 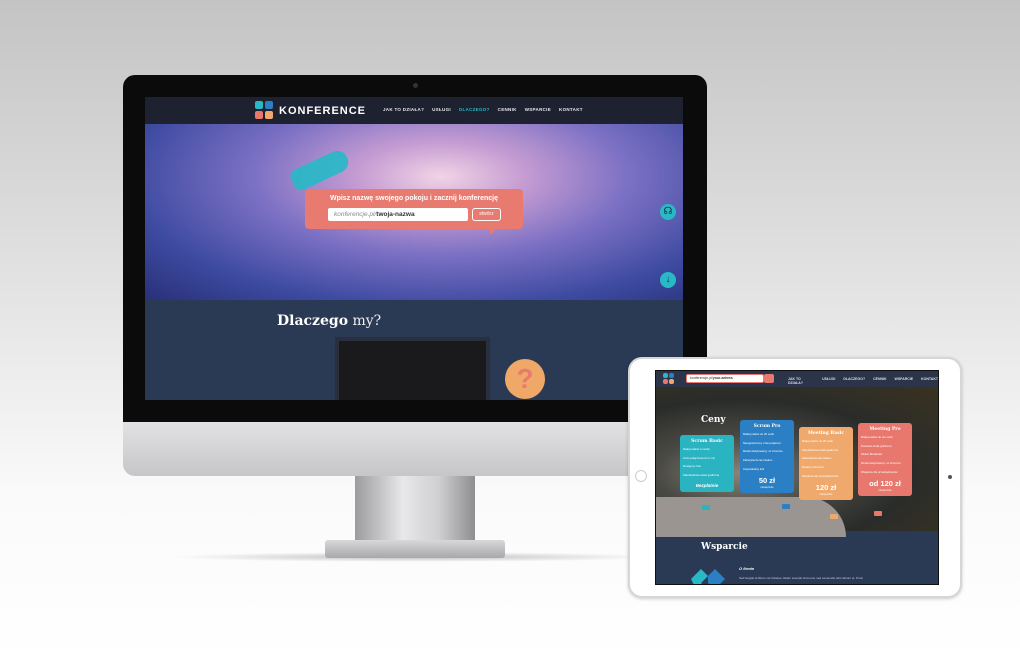 What do you see at coordinates (641, 476) in the screenshot?
I see `home-button` at bounding box center [641, 476].